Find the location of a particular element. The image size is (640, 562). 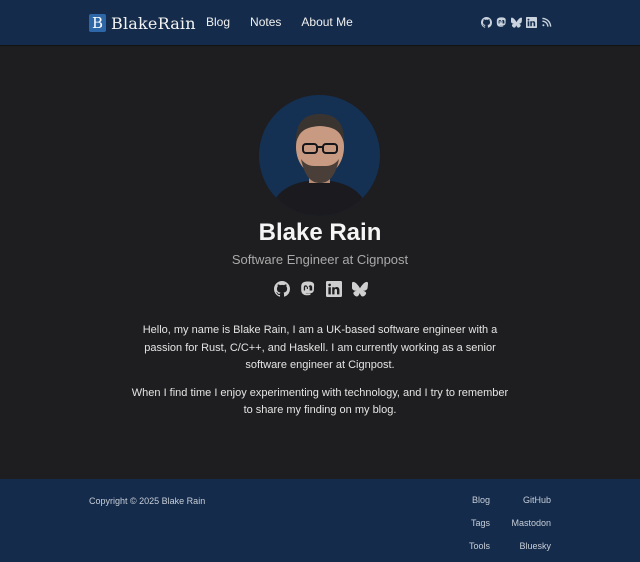

logo-icon: B is located at coordinates (97, 23).